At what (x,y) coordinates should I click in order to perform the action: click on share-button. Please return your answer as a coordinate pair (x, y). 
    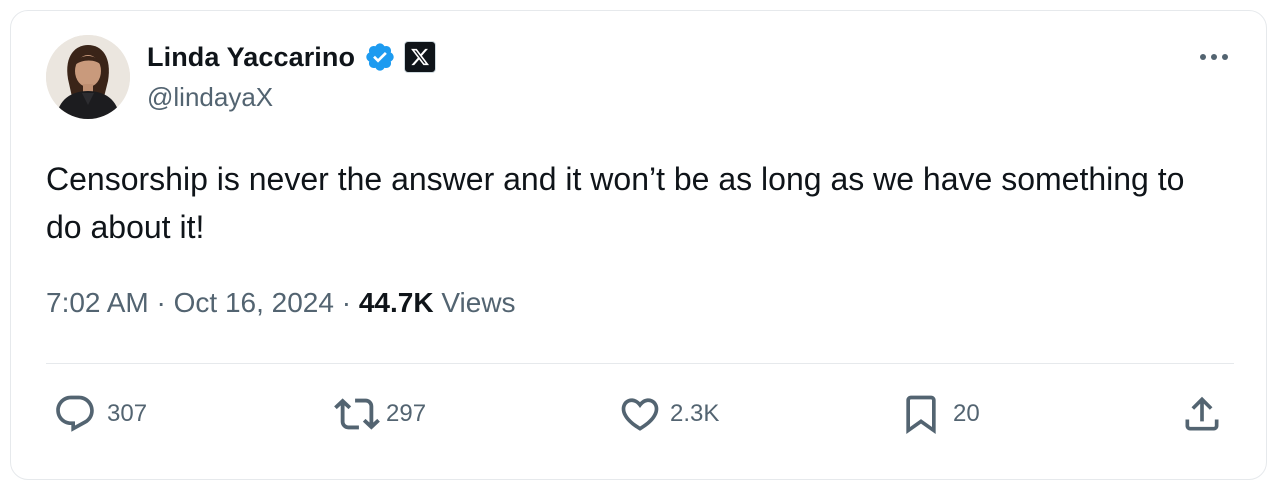
    Looking at the image, I should click on (1202, 414).